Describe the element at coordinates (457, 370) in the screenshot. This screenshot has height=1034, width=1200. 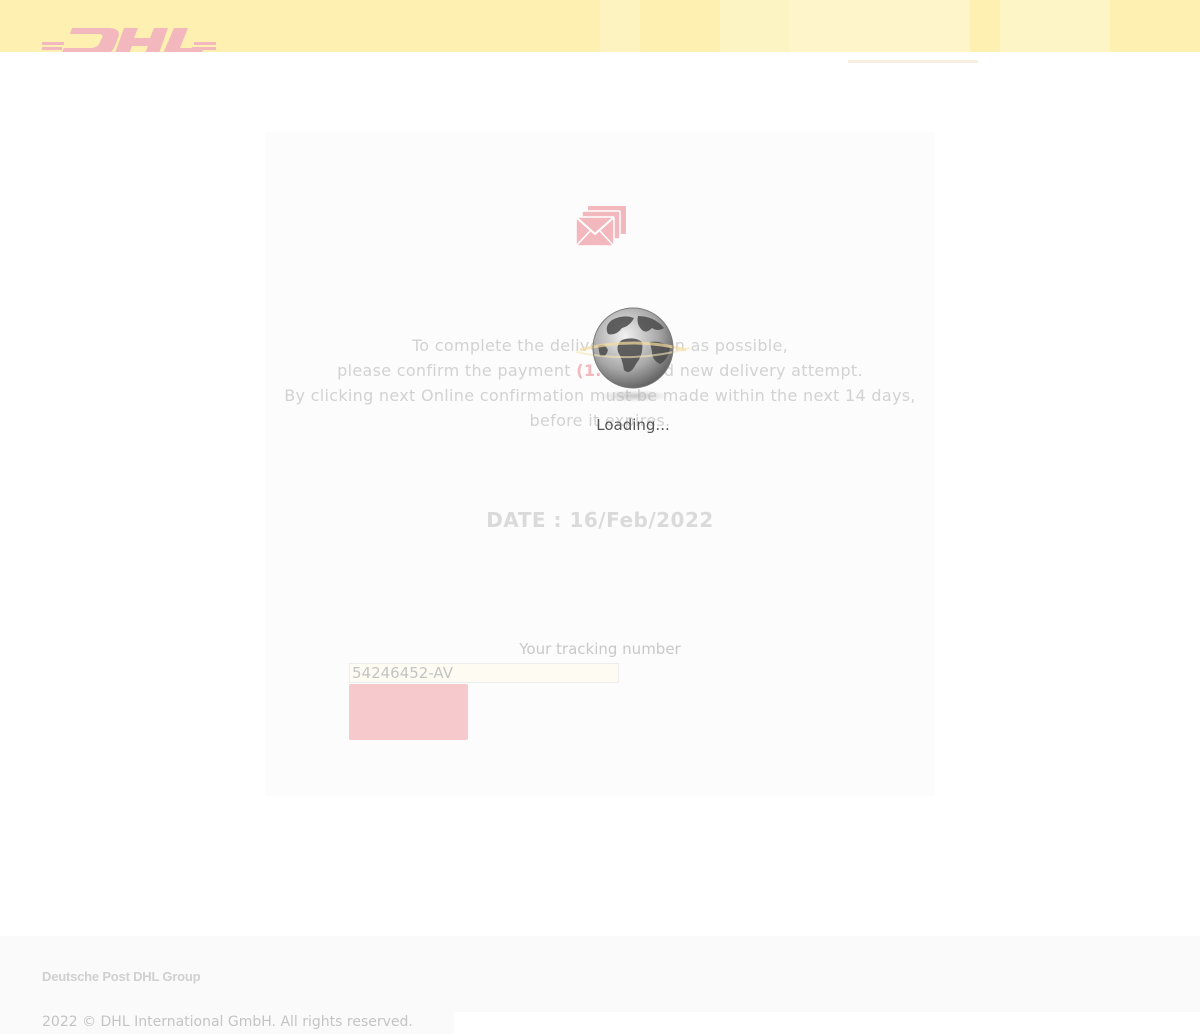
I see `message-text: please confirm the payment` at that location.